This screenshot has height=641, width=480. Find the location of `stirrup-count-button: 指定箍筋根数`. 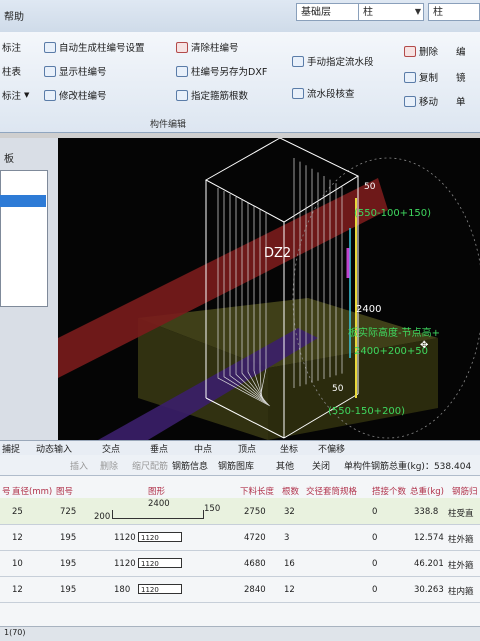

stirrup-count-button: 指定箍筋根数 is located at coordinates (212, 95).